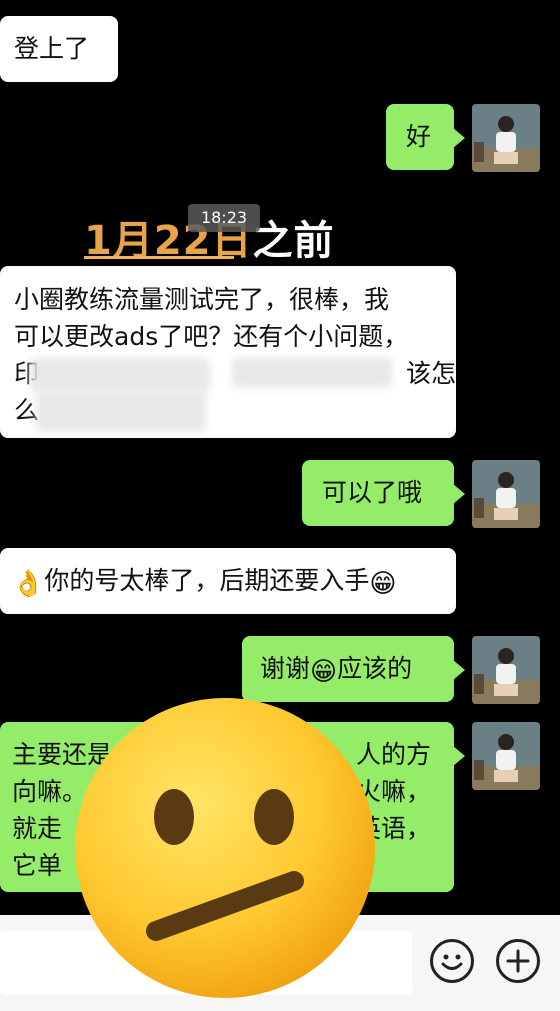 This screenshot has height=1011, width=560. I want to click on timestamp: 18:23, so click(224, 218).